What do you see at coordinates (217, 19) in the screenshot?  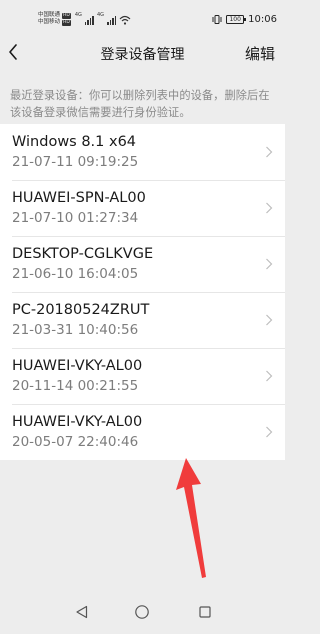 I see `vibrate-icon` at bounding box center [217, 19].